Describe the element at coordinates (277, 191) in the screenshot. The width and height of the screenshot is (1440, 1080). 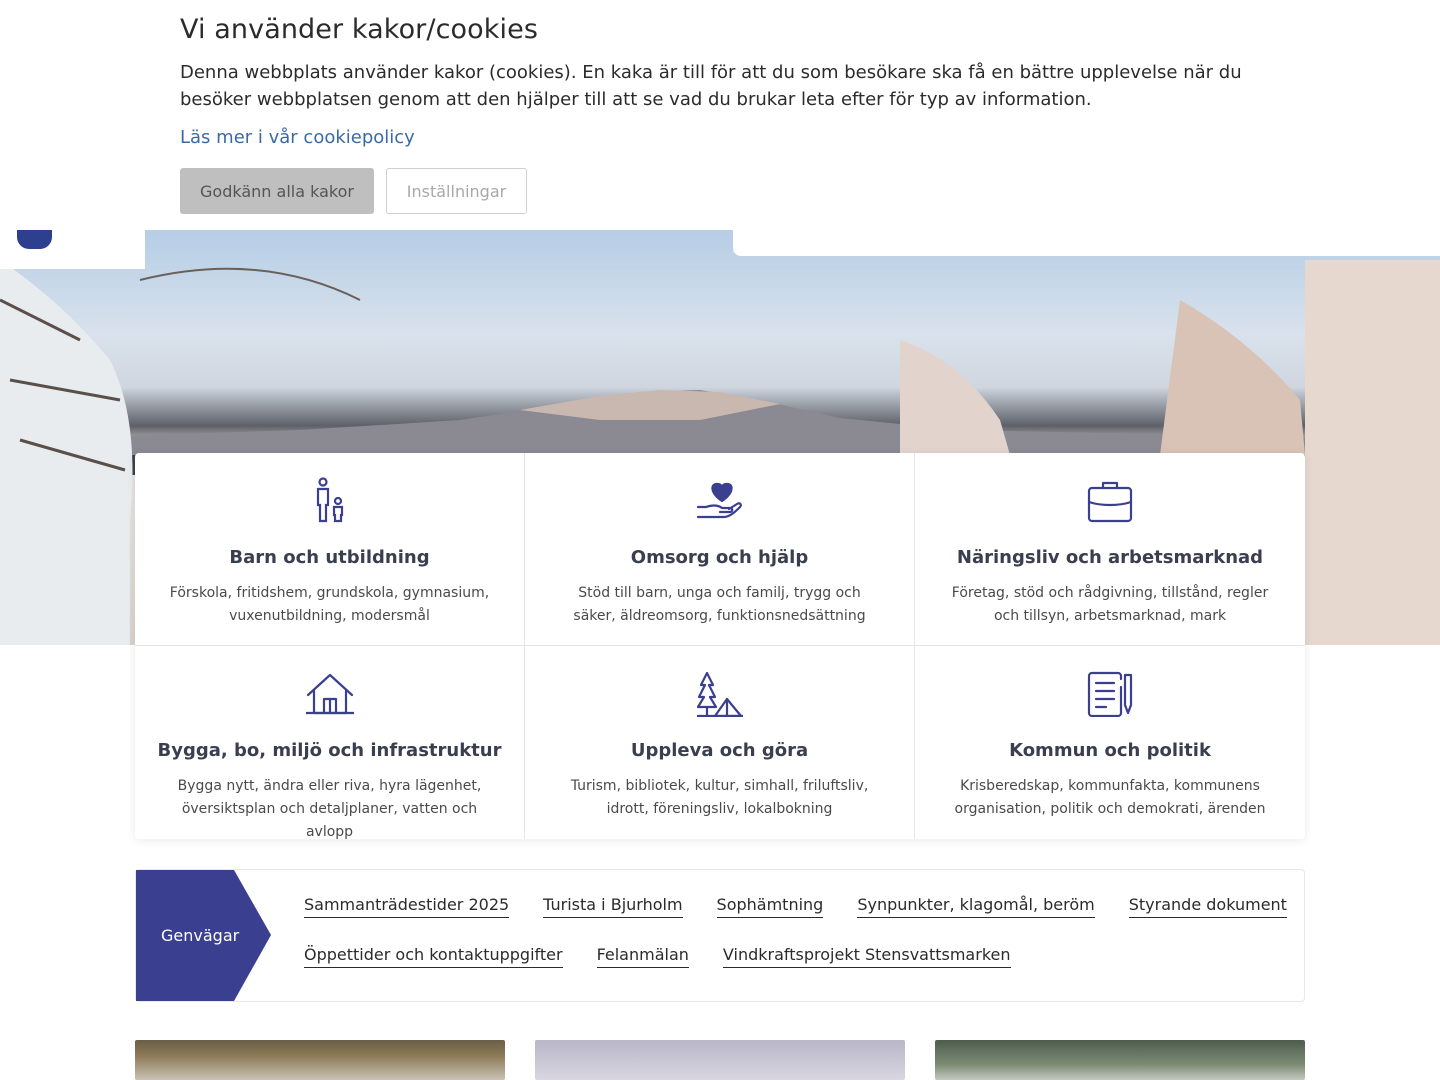
I see `accept-all-cookies-button: Godkänn alla kakor` at that location.